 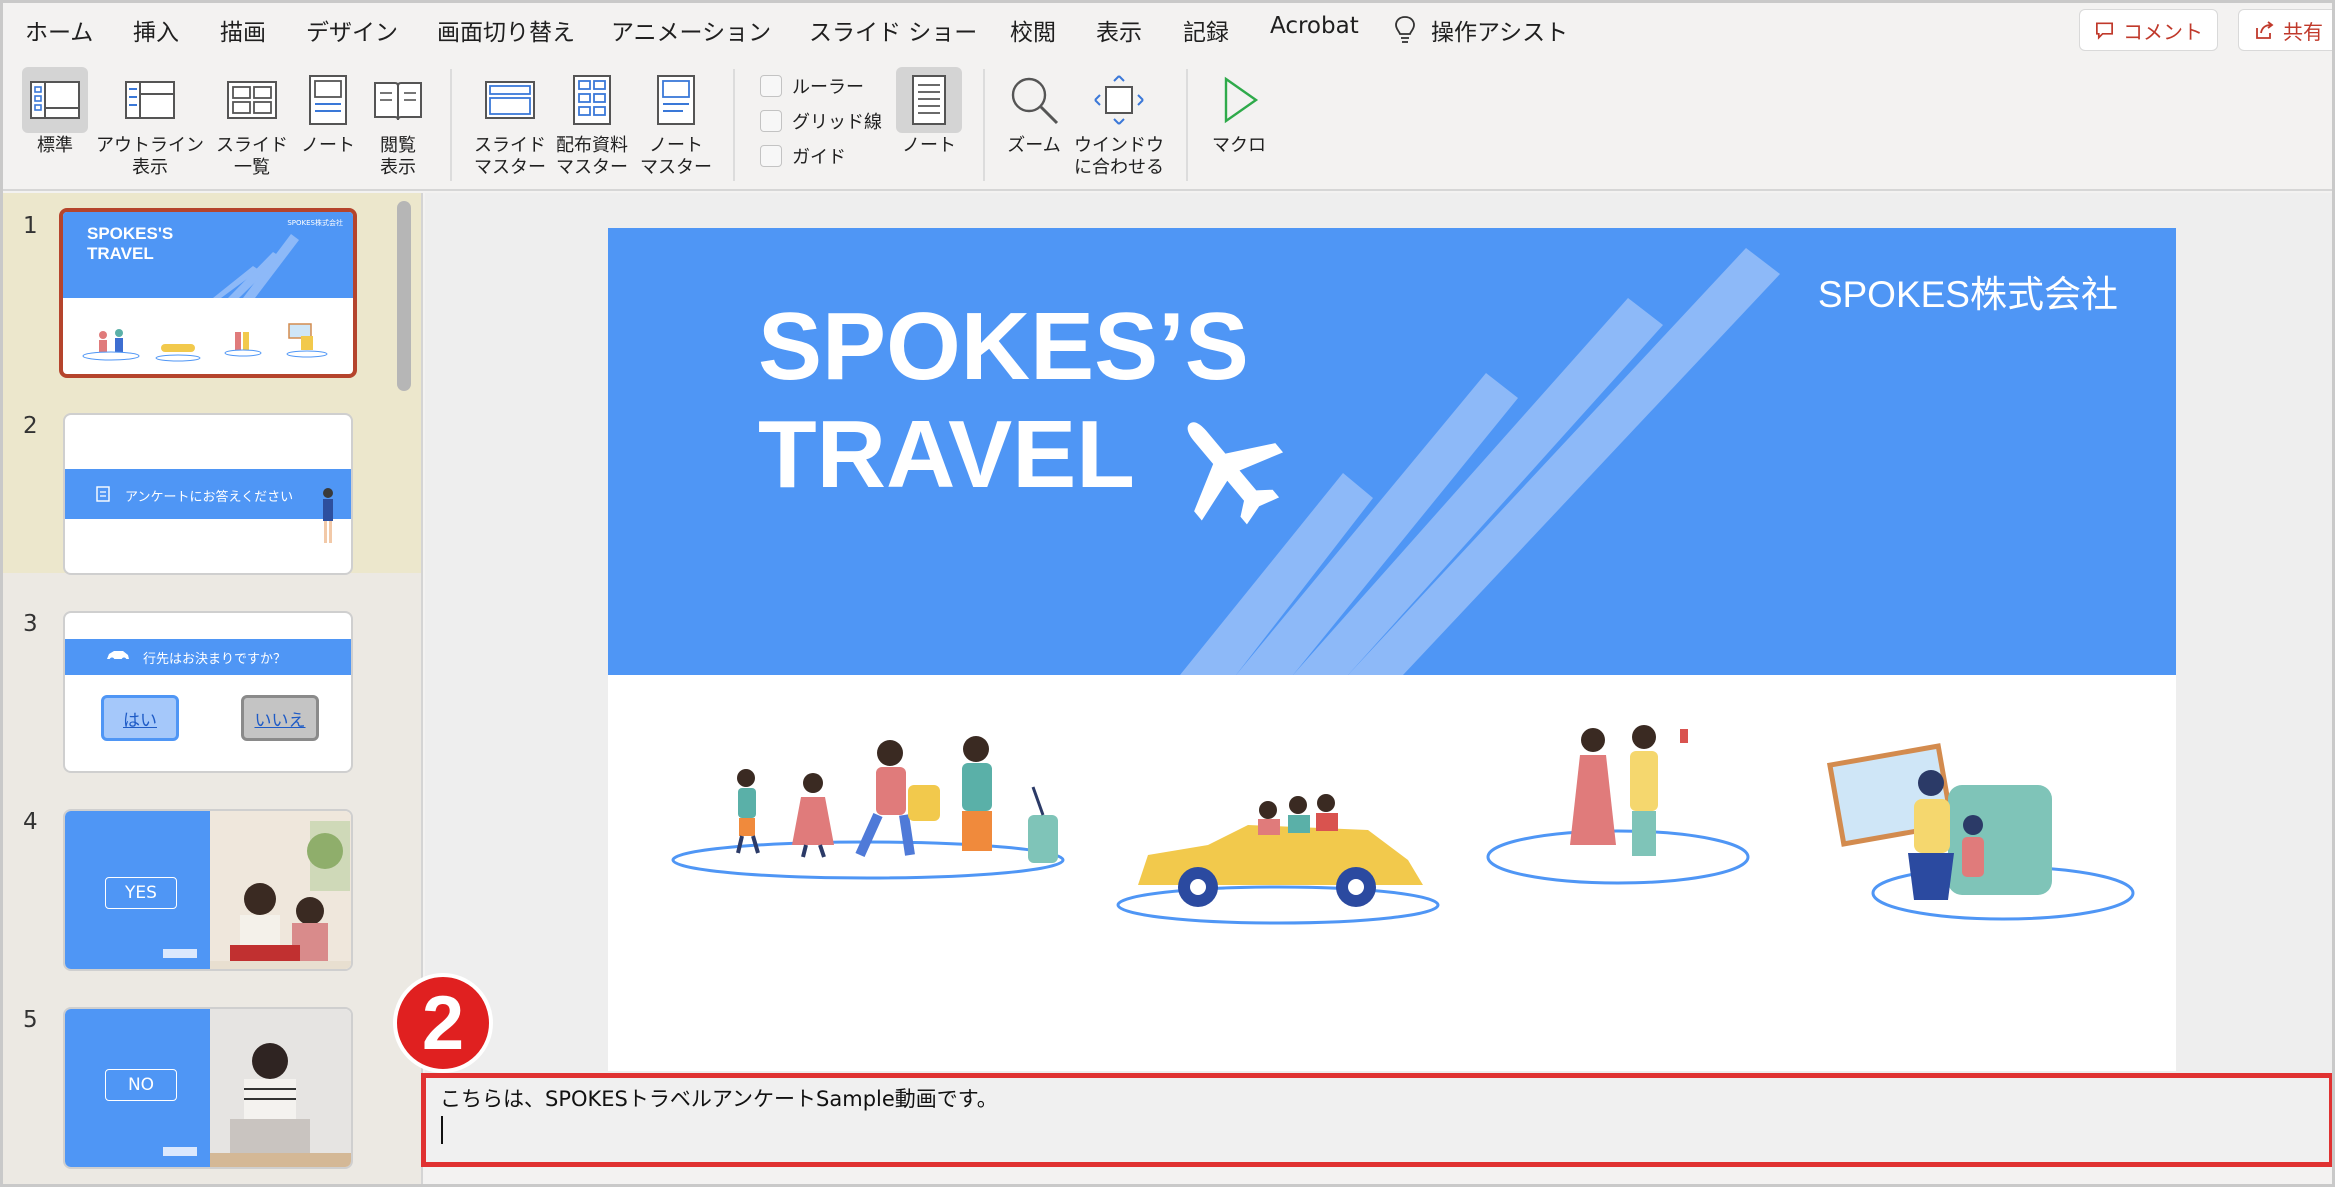 What do you see at coordinates (315, 223) in the screenshot?
I see `slide-1-company: SPOKES株式会社` at bounding box center [315, 223].